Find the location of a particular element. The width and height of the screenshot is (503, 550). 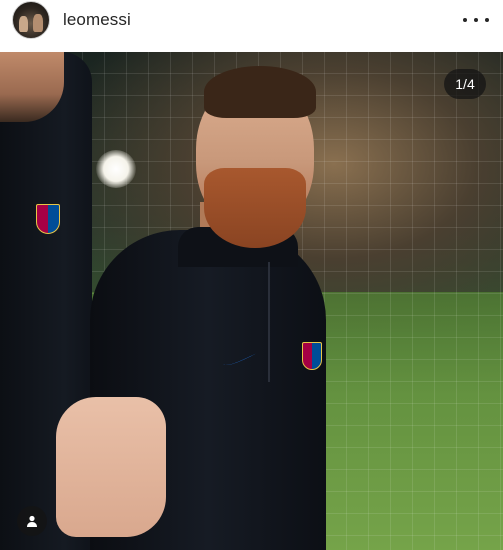

player-beard is located at coordinates (255, 208).